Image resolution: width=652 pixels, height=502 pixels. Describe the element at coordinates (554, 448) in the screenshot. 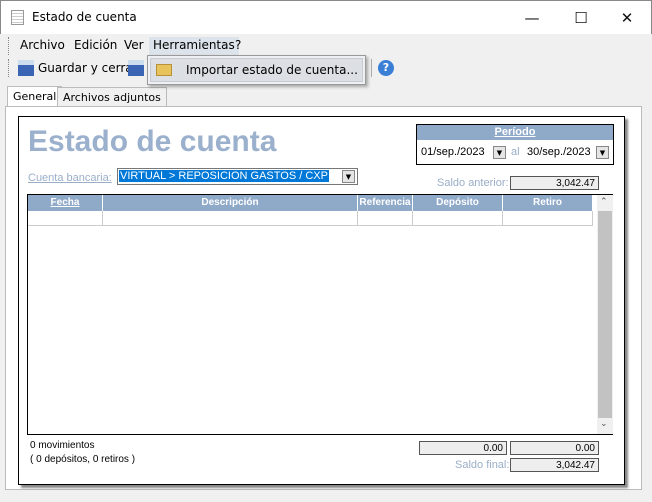

I see `total-withdrawals: 0.00` at that location.